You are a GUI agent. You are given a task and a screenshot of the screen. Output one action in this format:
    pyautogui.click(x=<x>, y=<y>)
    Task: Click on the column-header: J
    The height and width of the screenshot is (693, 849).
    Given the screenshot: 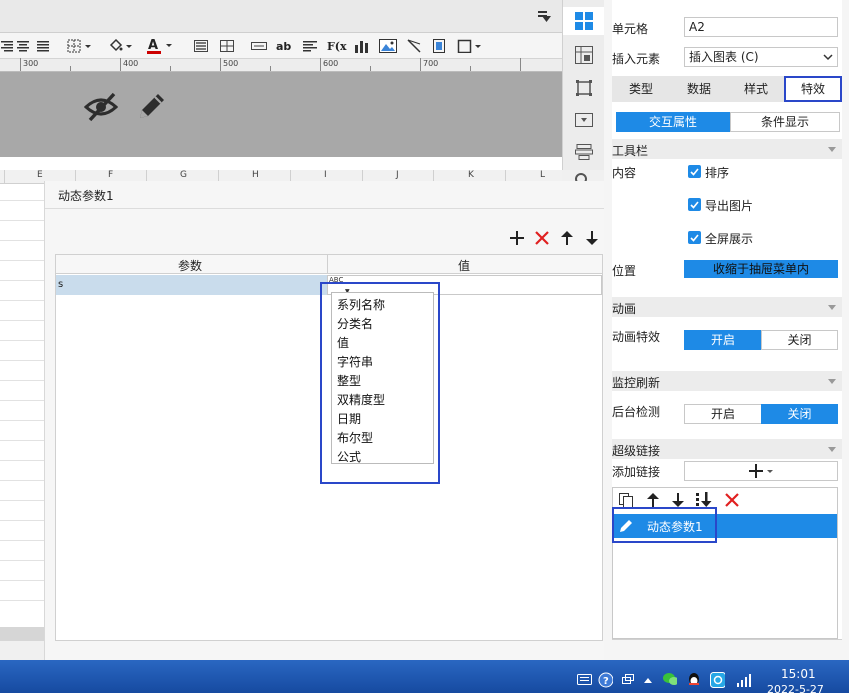 What is the action you would take?
    pyautogui.click(x=397, y=175)
    